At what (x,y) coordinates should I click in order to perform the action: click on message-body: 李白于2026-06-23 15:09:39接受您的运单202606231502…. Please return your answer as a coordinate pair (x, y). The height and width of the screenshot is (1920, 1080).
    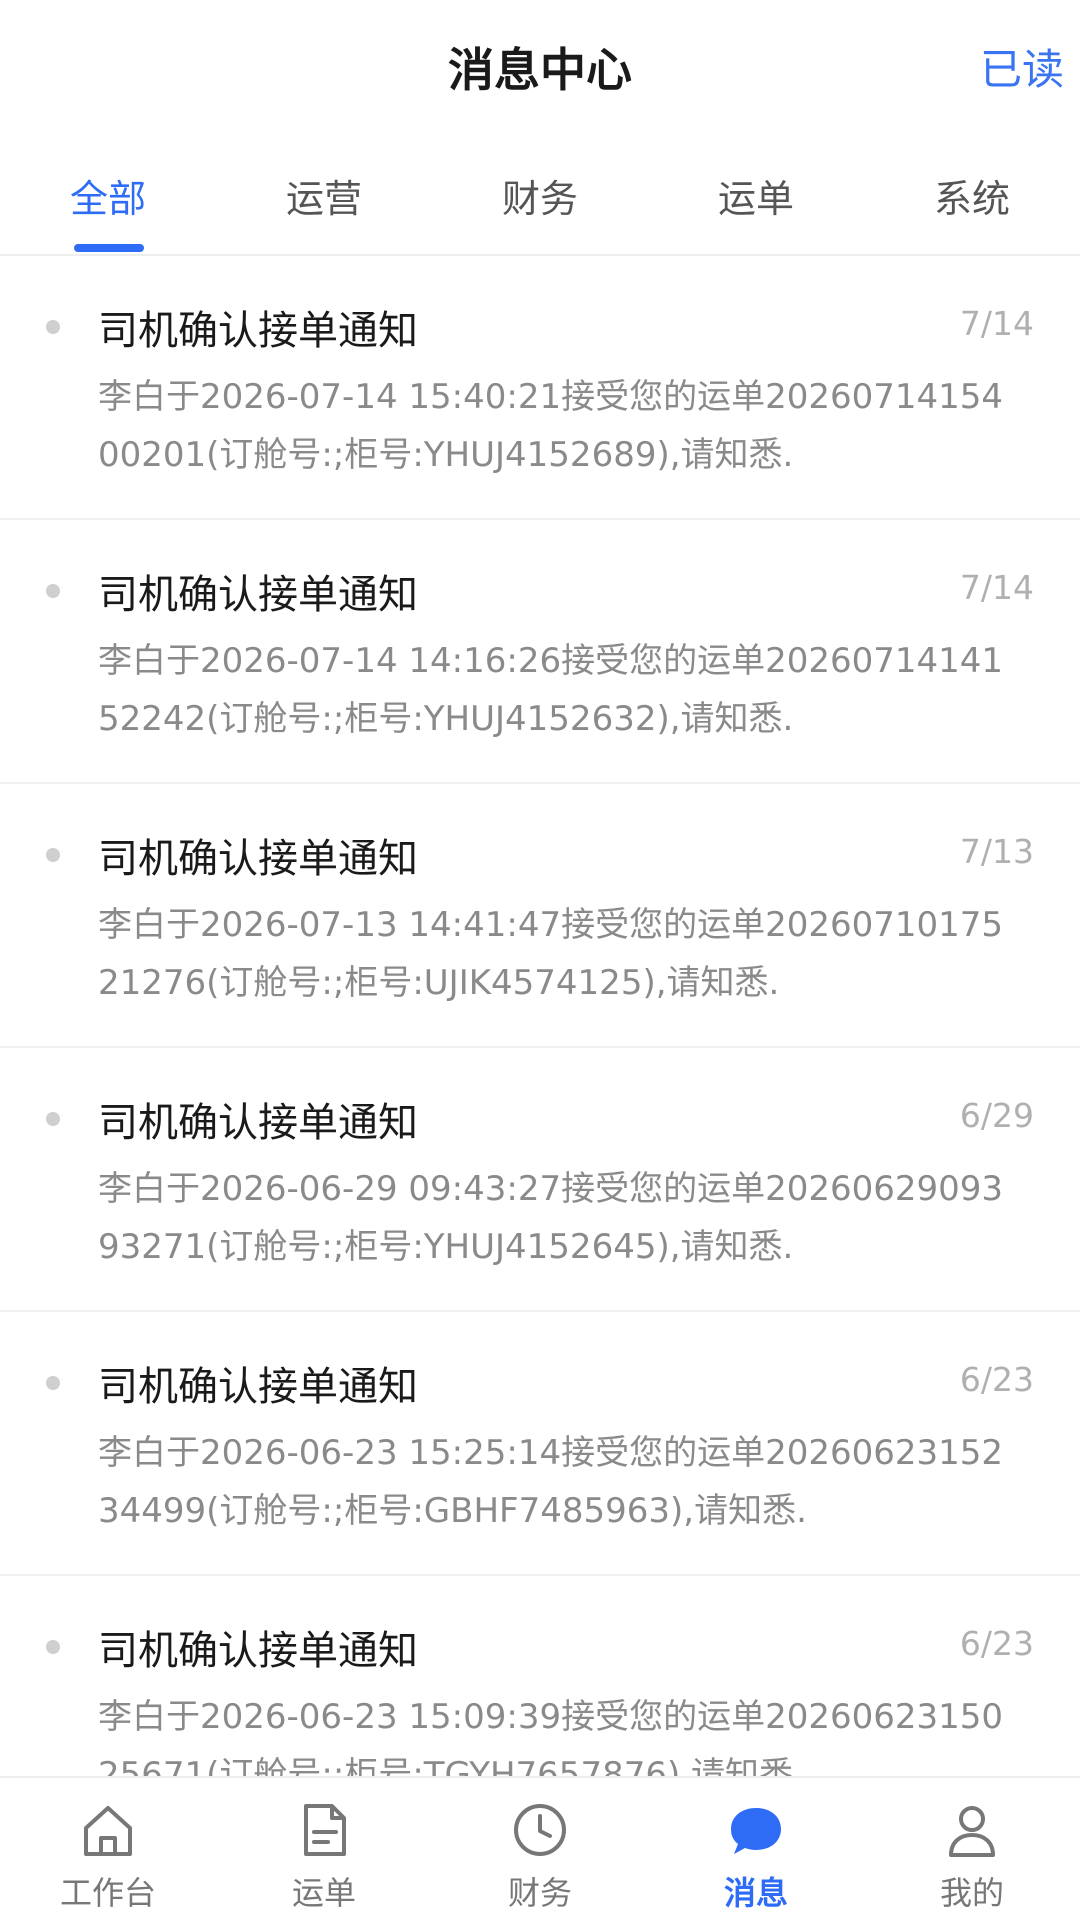
    Looking at the image, I should click on (551, 1736).